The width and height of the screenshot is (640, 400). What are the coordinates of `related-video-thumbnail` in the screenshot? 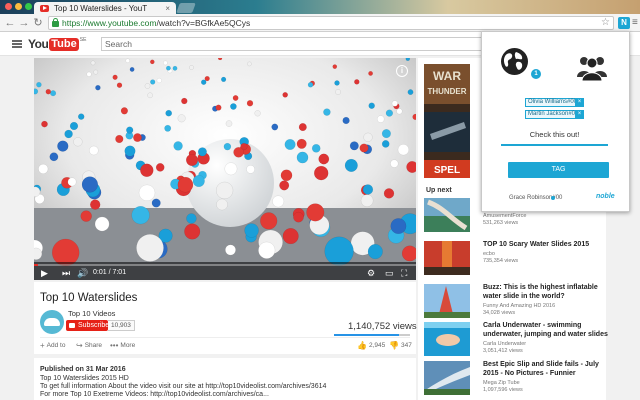 It's located at (447, 215).